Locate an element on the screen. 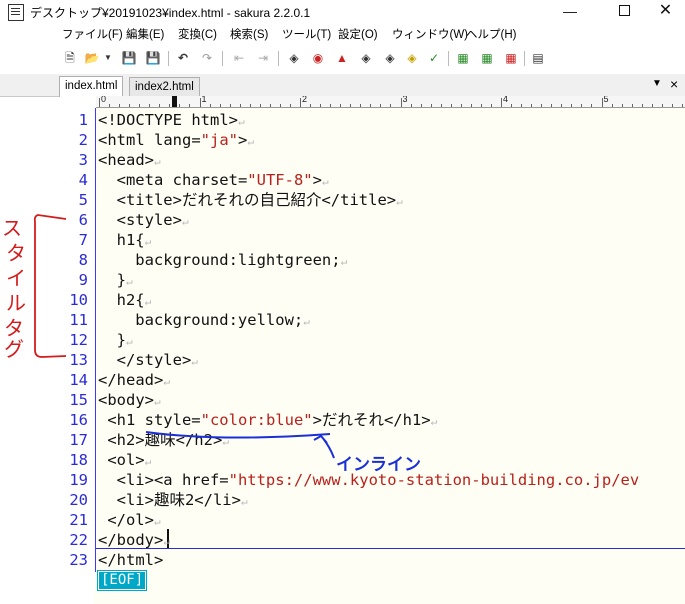  line-number: 14 is located at coordinates (78, 380).